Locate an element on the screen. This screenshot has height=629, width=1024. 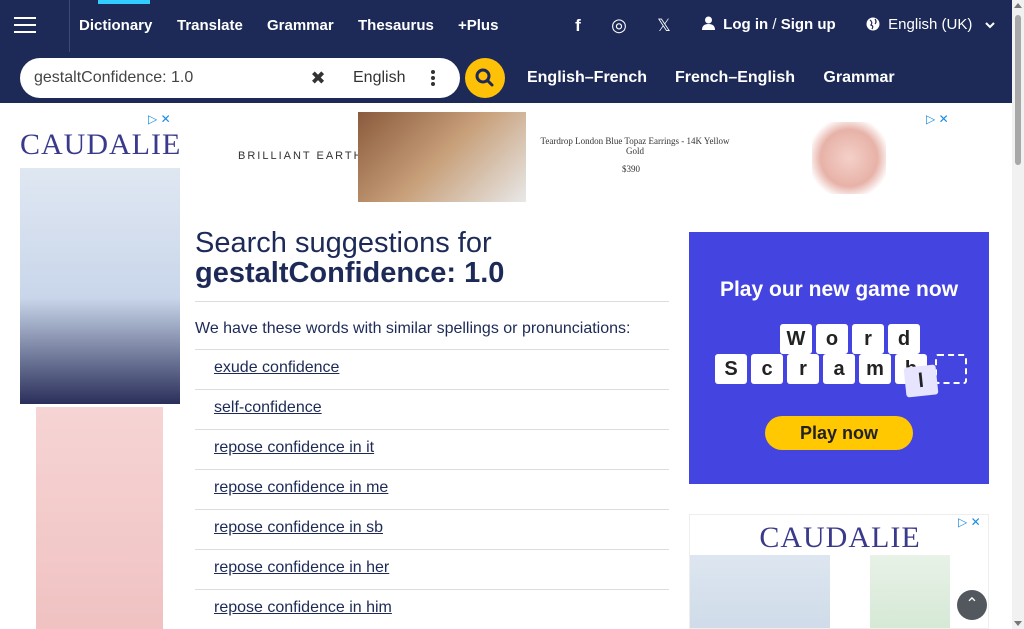
nav-plus: +Plus is located at coordinates (478, 23).